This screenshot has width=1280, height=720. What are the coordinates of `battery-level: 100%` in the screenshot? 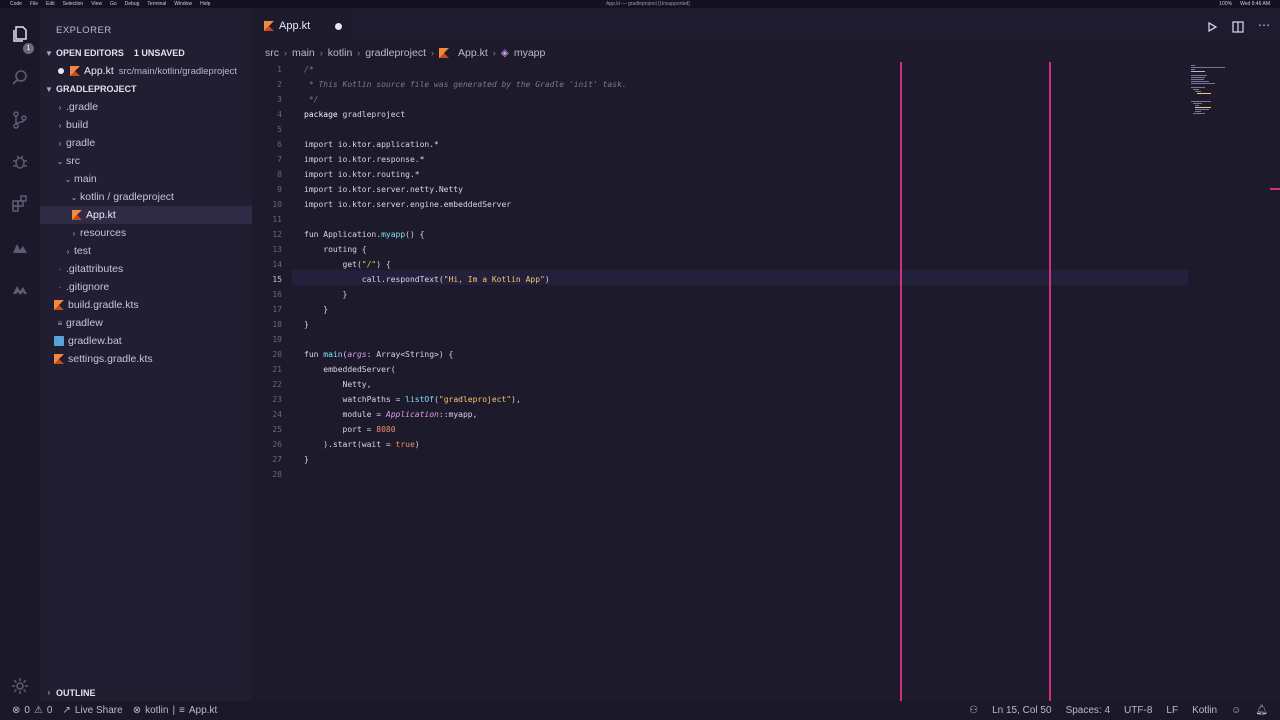 It's located at (1225, 4).